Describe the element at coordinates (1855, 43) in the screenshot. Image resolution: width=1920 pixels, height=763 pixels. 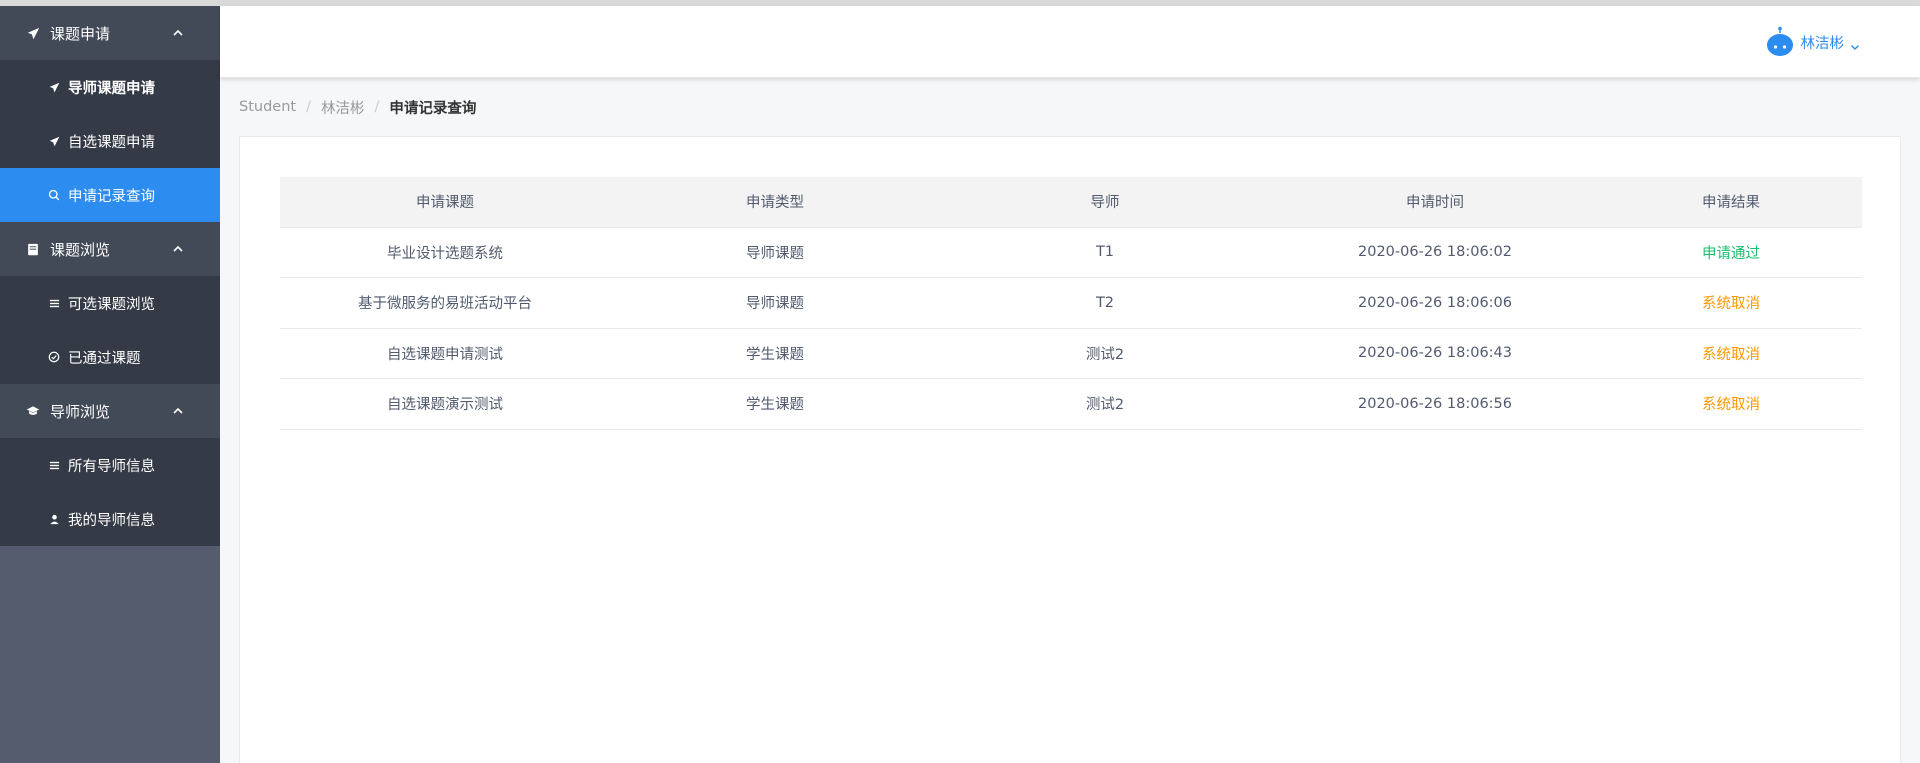
I see `chevron-down-icon` at that location.